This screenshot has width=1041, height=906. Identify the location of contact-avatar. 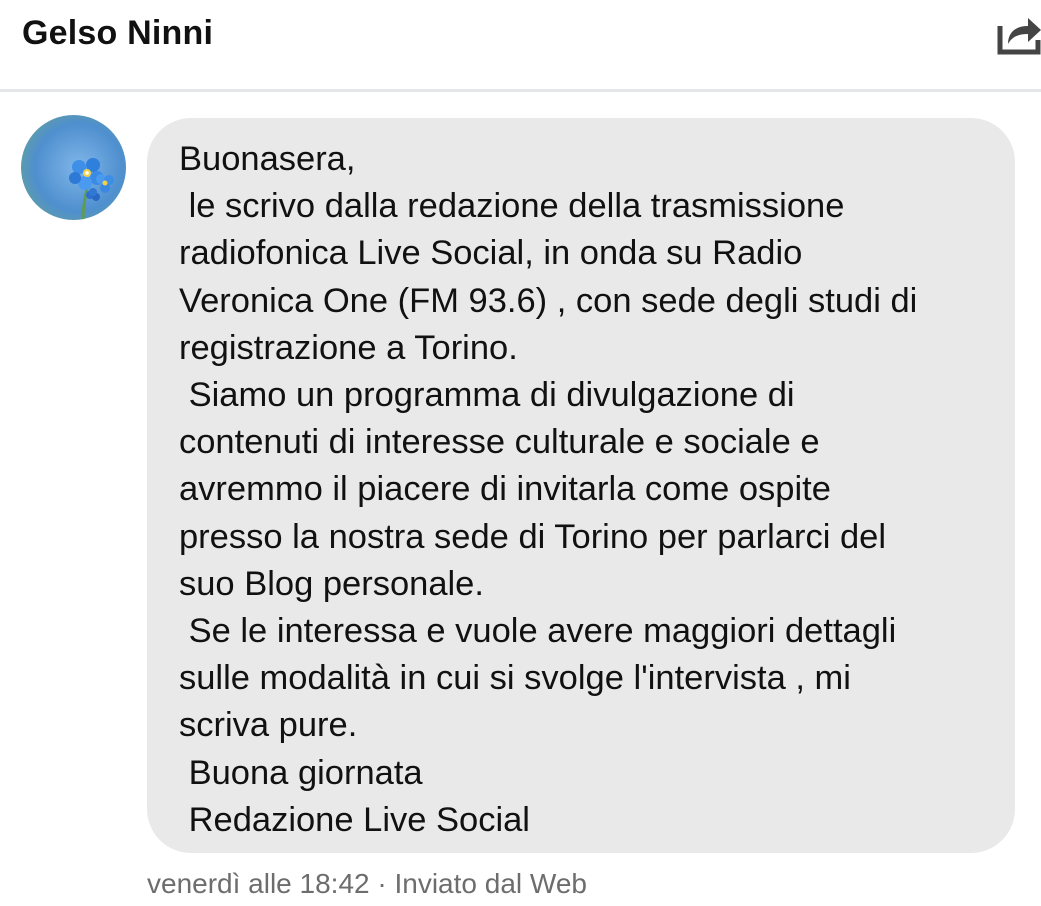
(73, 167).